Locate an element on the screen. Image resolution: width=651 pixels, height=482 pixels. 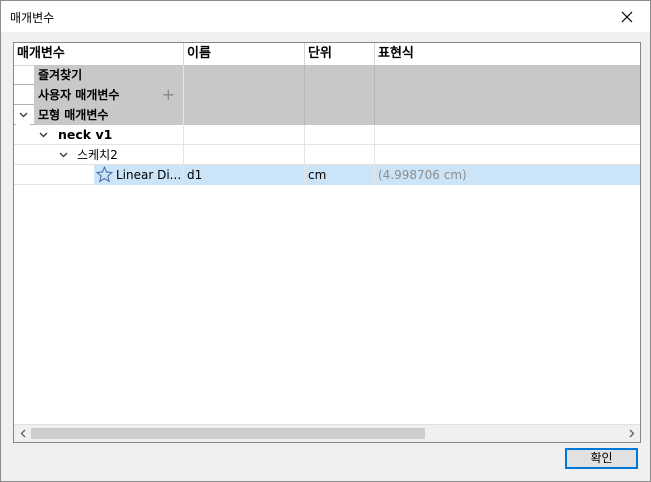
close-button is located at coordinates (627, 16).